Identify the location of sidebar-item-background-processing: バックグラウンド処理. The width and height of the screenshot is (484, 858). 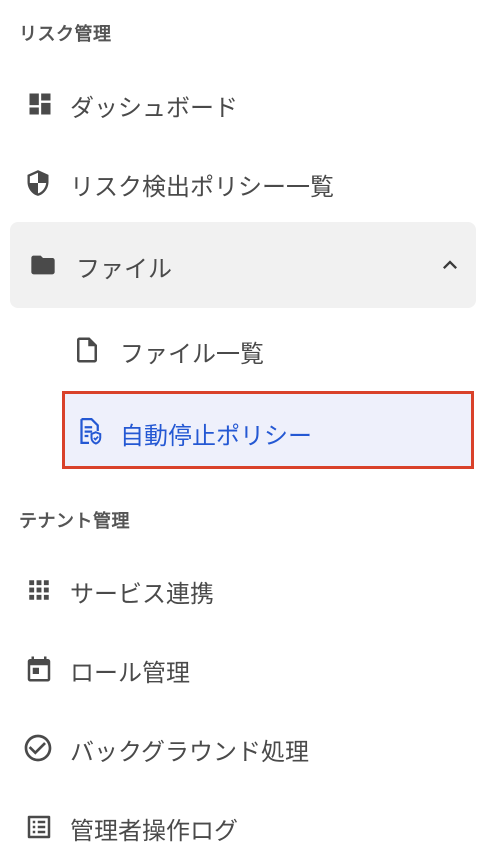
(243, 748).